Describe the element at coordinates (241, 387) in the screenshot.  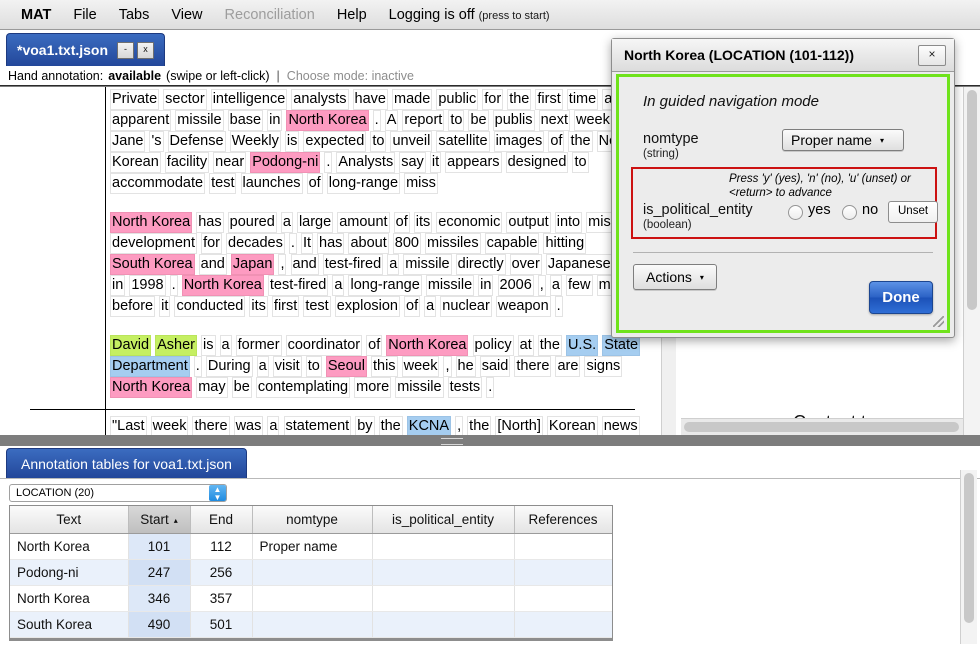
I see `word-token: be` at that location.